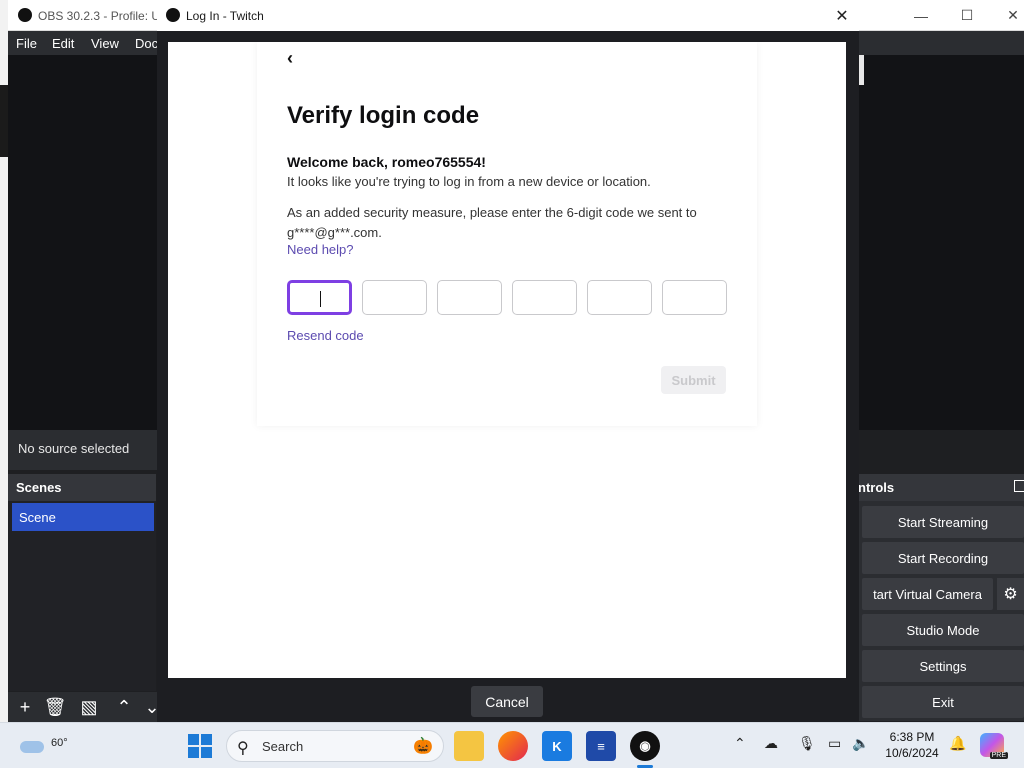 The width and height of the screenshot is (1024, 768). What do you see at coordinates (105, 43) in the screenshot?
I see `menu-view: View` at bounding box center [105, 43].